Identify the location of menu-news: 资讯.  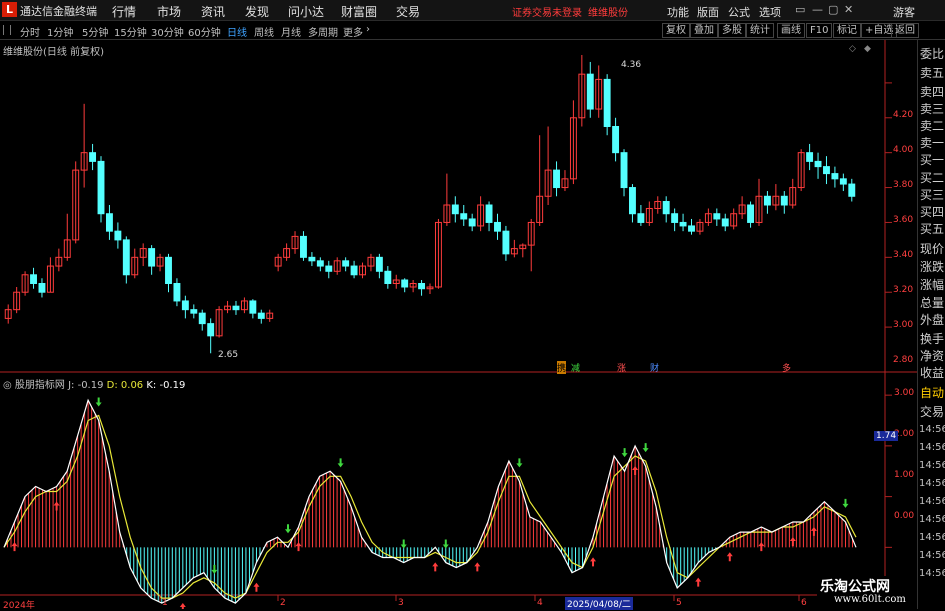
(213, 11).